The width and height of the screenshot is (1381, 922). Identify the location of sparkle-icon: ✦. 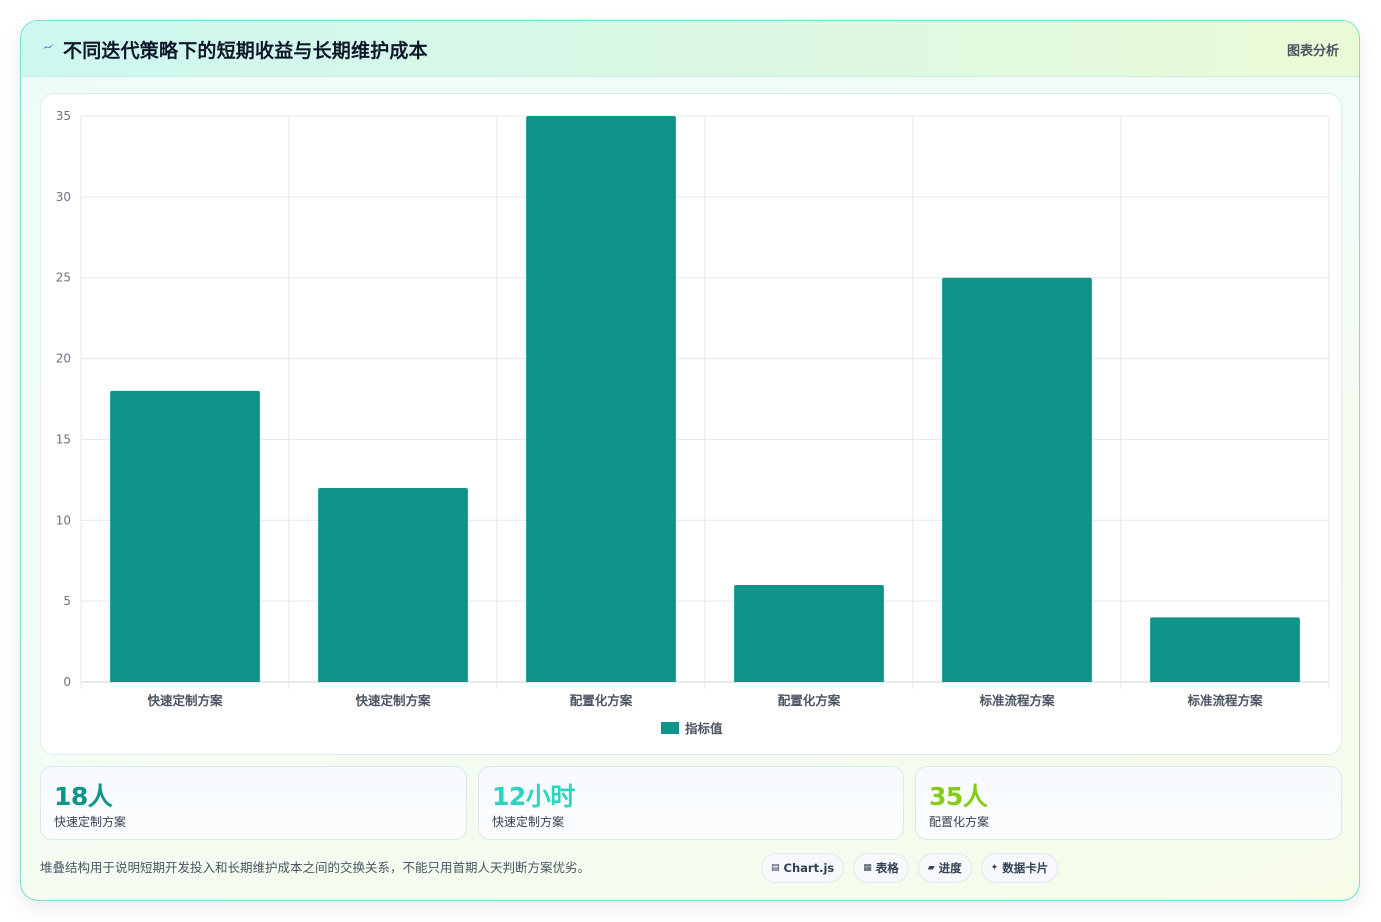
(994, 868).